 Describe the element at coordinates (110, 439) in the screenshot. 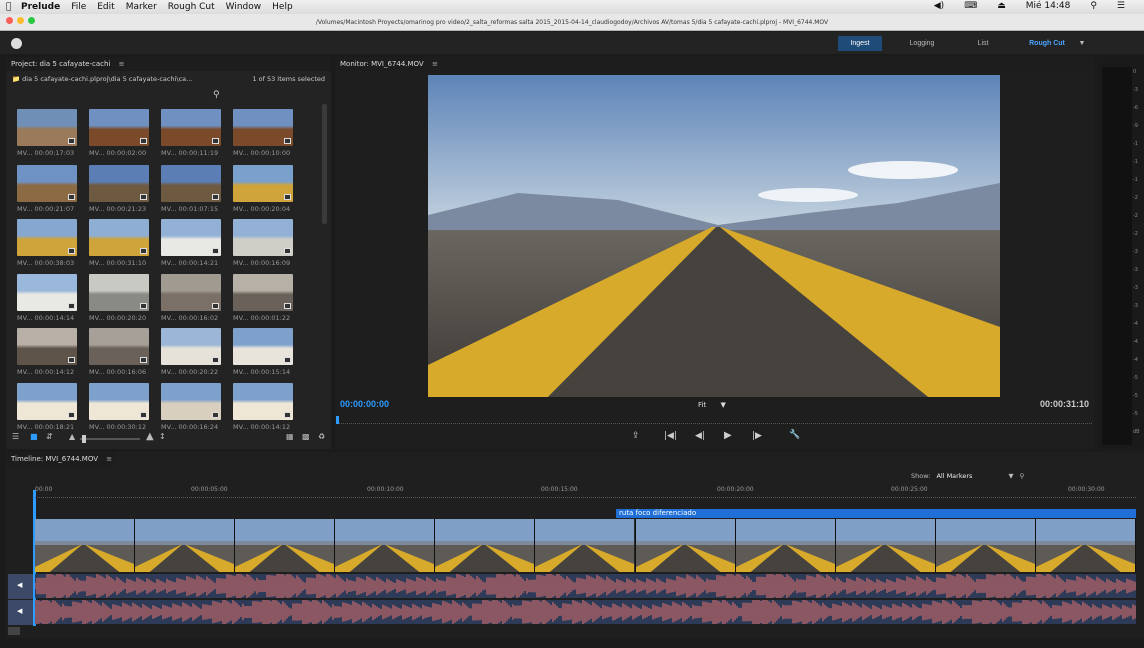

I see `thumb-size-slider` at that location.